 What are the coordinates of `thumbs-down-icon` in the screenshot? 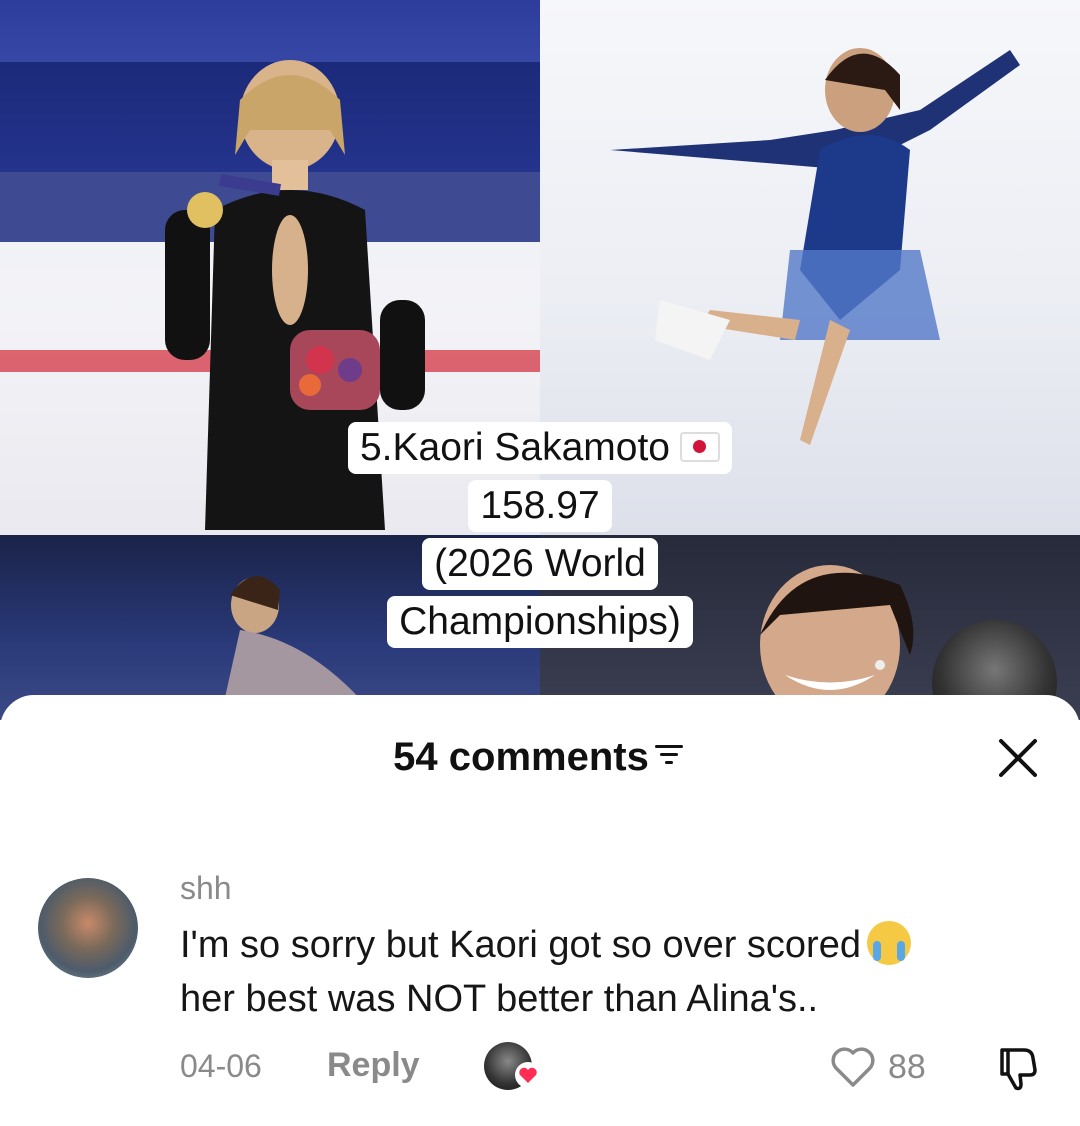 It's located at (1017, 1068).